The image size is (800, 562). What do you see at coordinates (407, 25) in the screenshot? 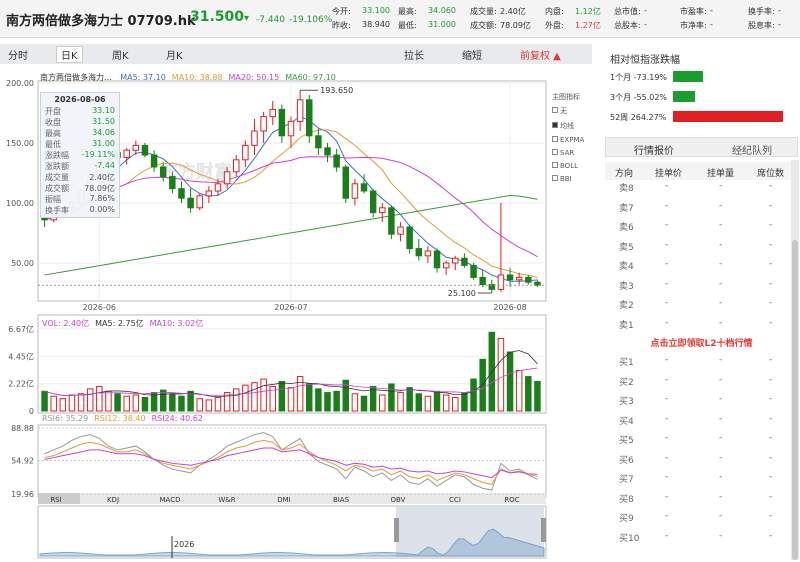
I see `field-label: 最低:` at bounding box center [407, 25].